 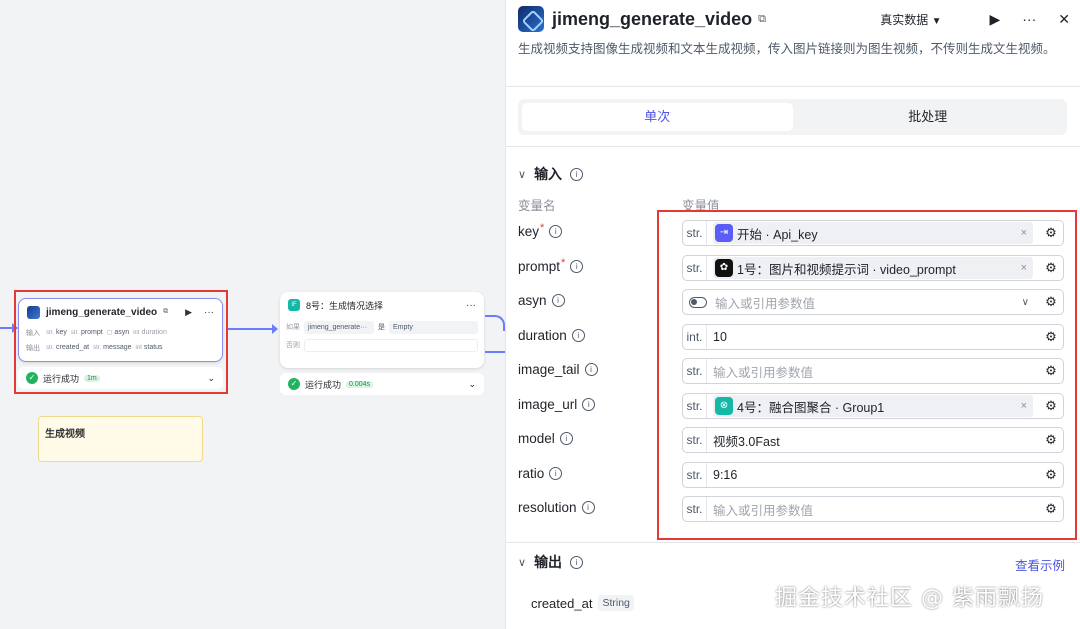 What do you see at coordinates (724, 268) in the screenshot?
I see `llm-node-icon: ✿` at bounding box center [724, 268].